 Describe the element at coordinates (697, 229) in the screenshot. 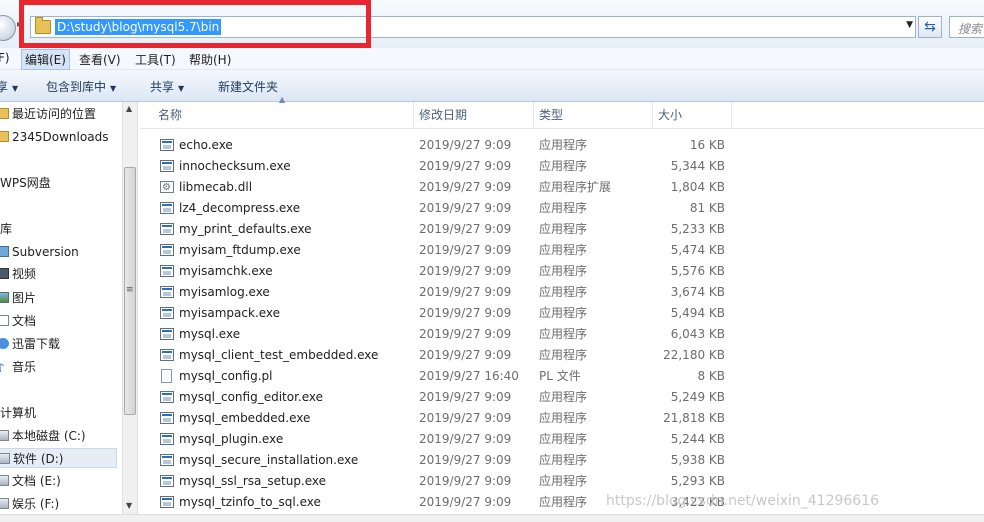

I see `file-size: 5,233 KB` at that location.